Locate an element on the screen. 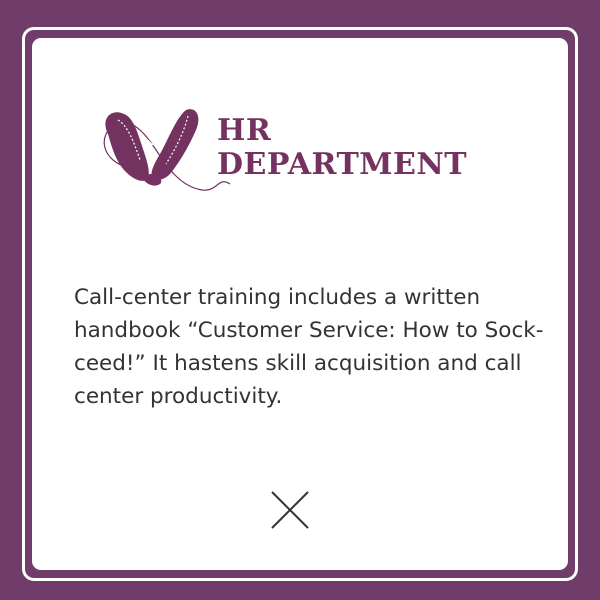 The height and width of the screenshot is (600, 600). title-line-hr: HR is located at coordinates (244, 130).